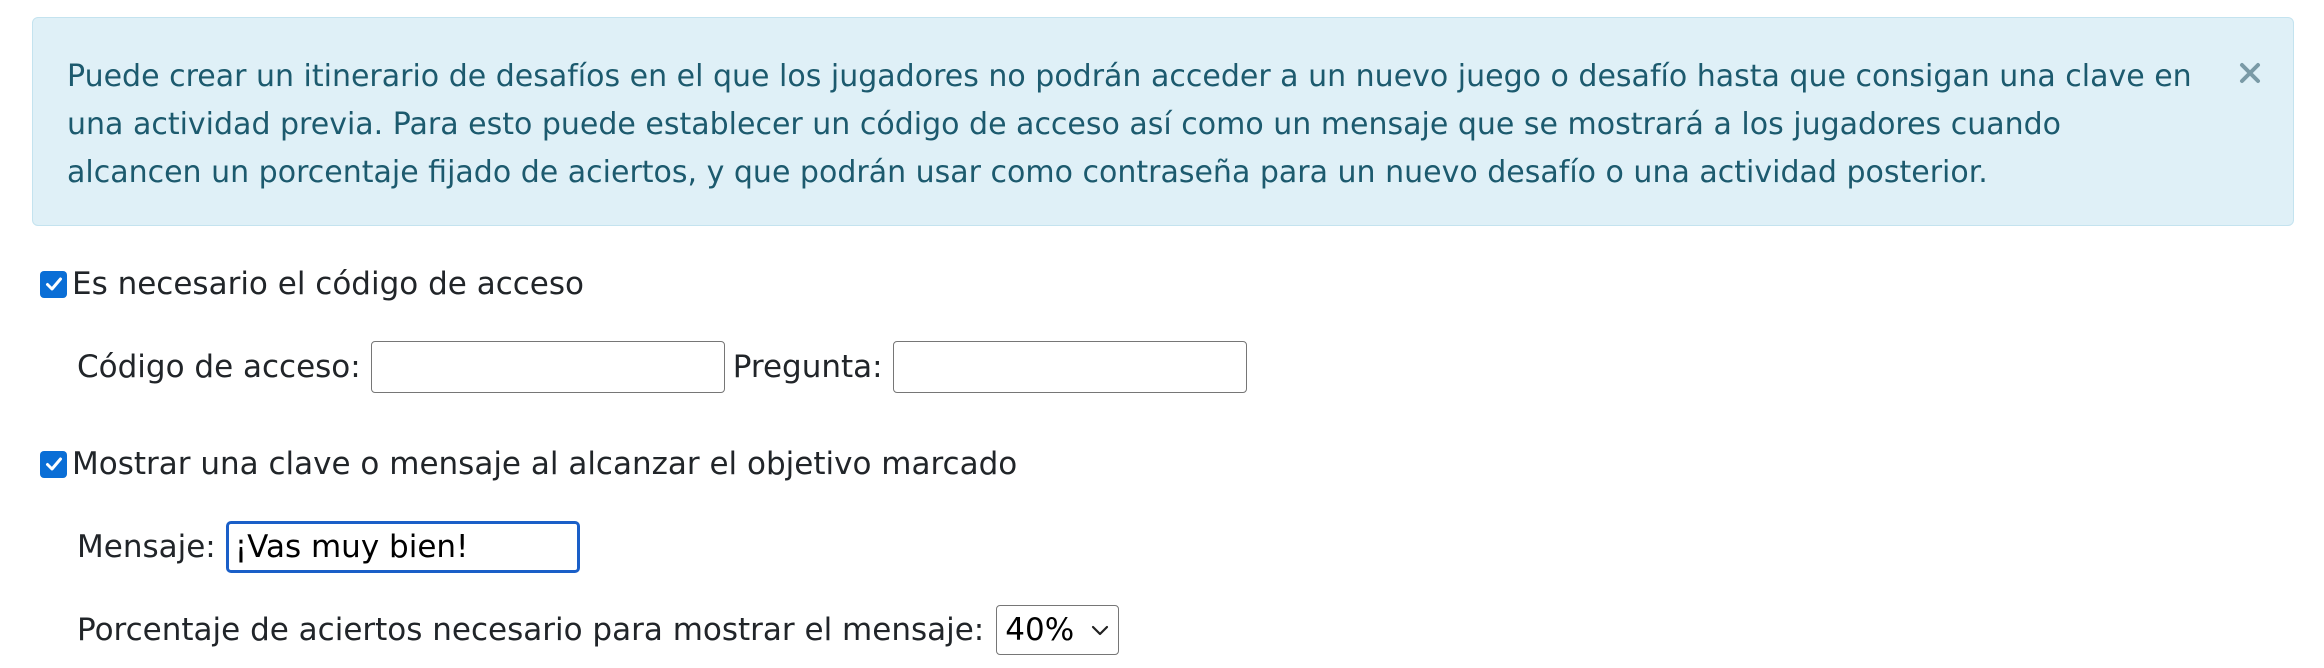 The image size is (2324, 668). I want to click on show-message-checkbox, so click(53, 464).